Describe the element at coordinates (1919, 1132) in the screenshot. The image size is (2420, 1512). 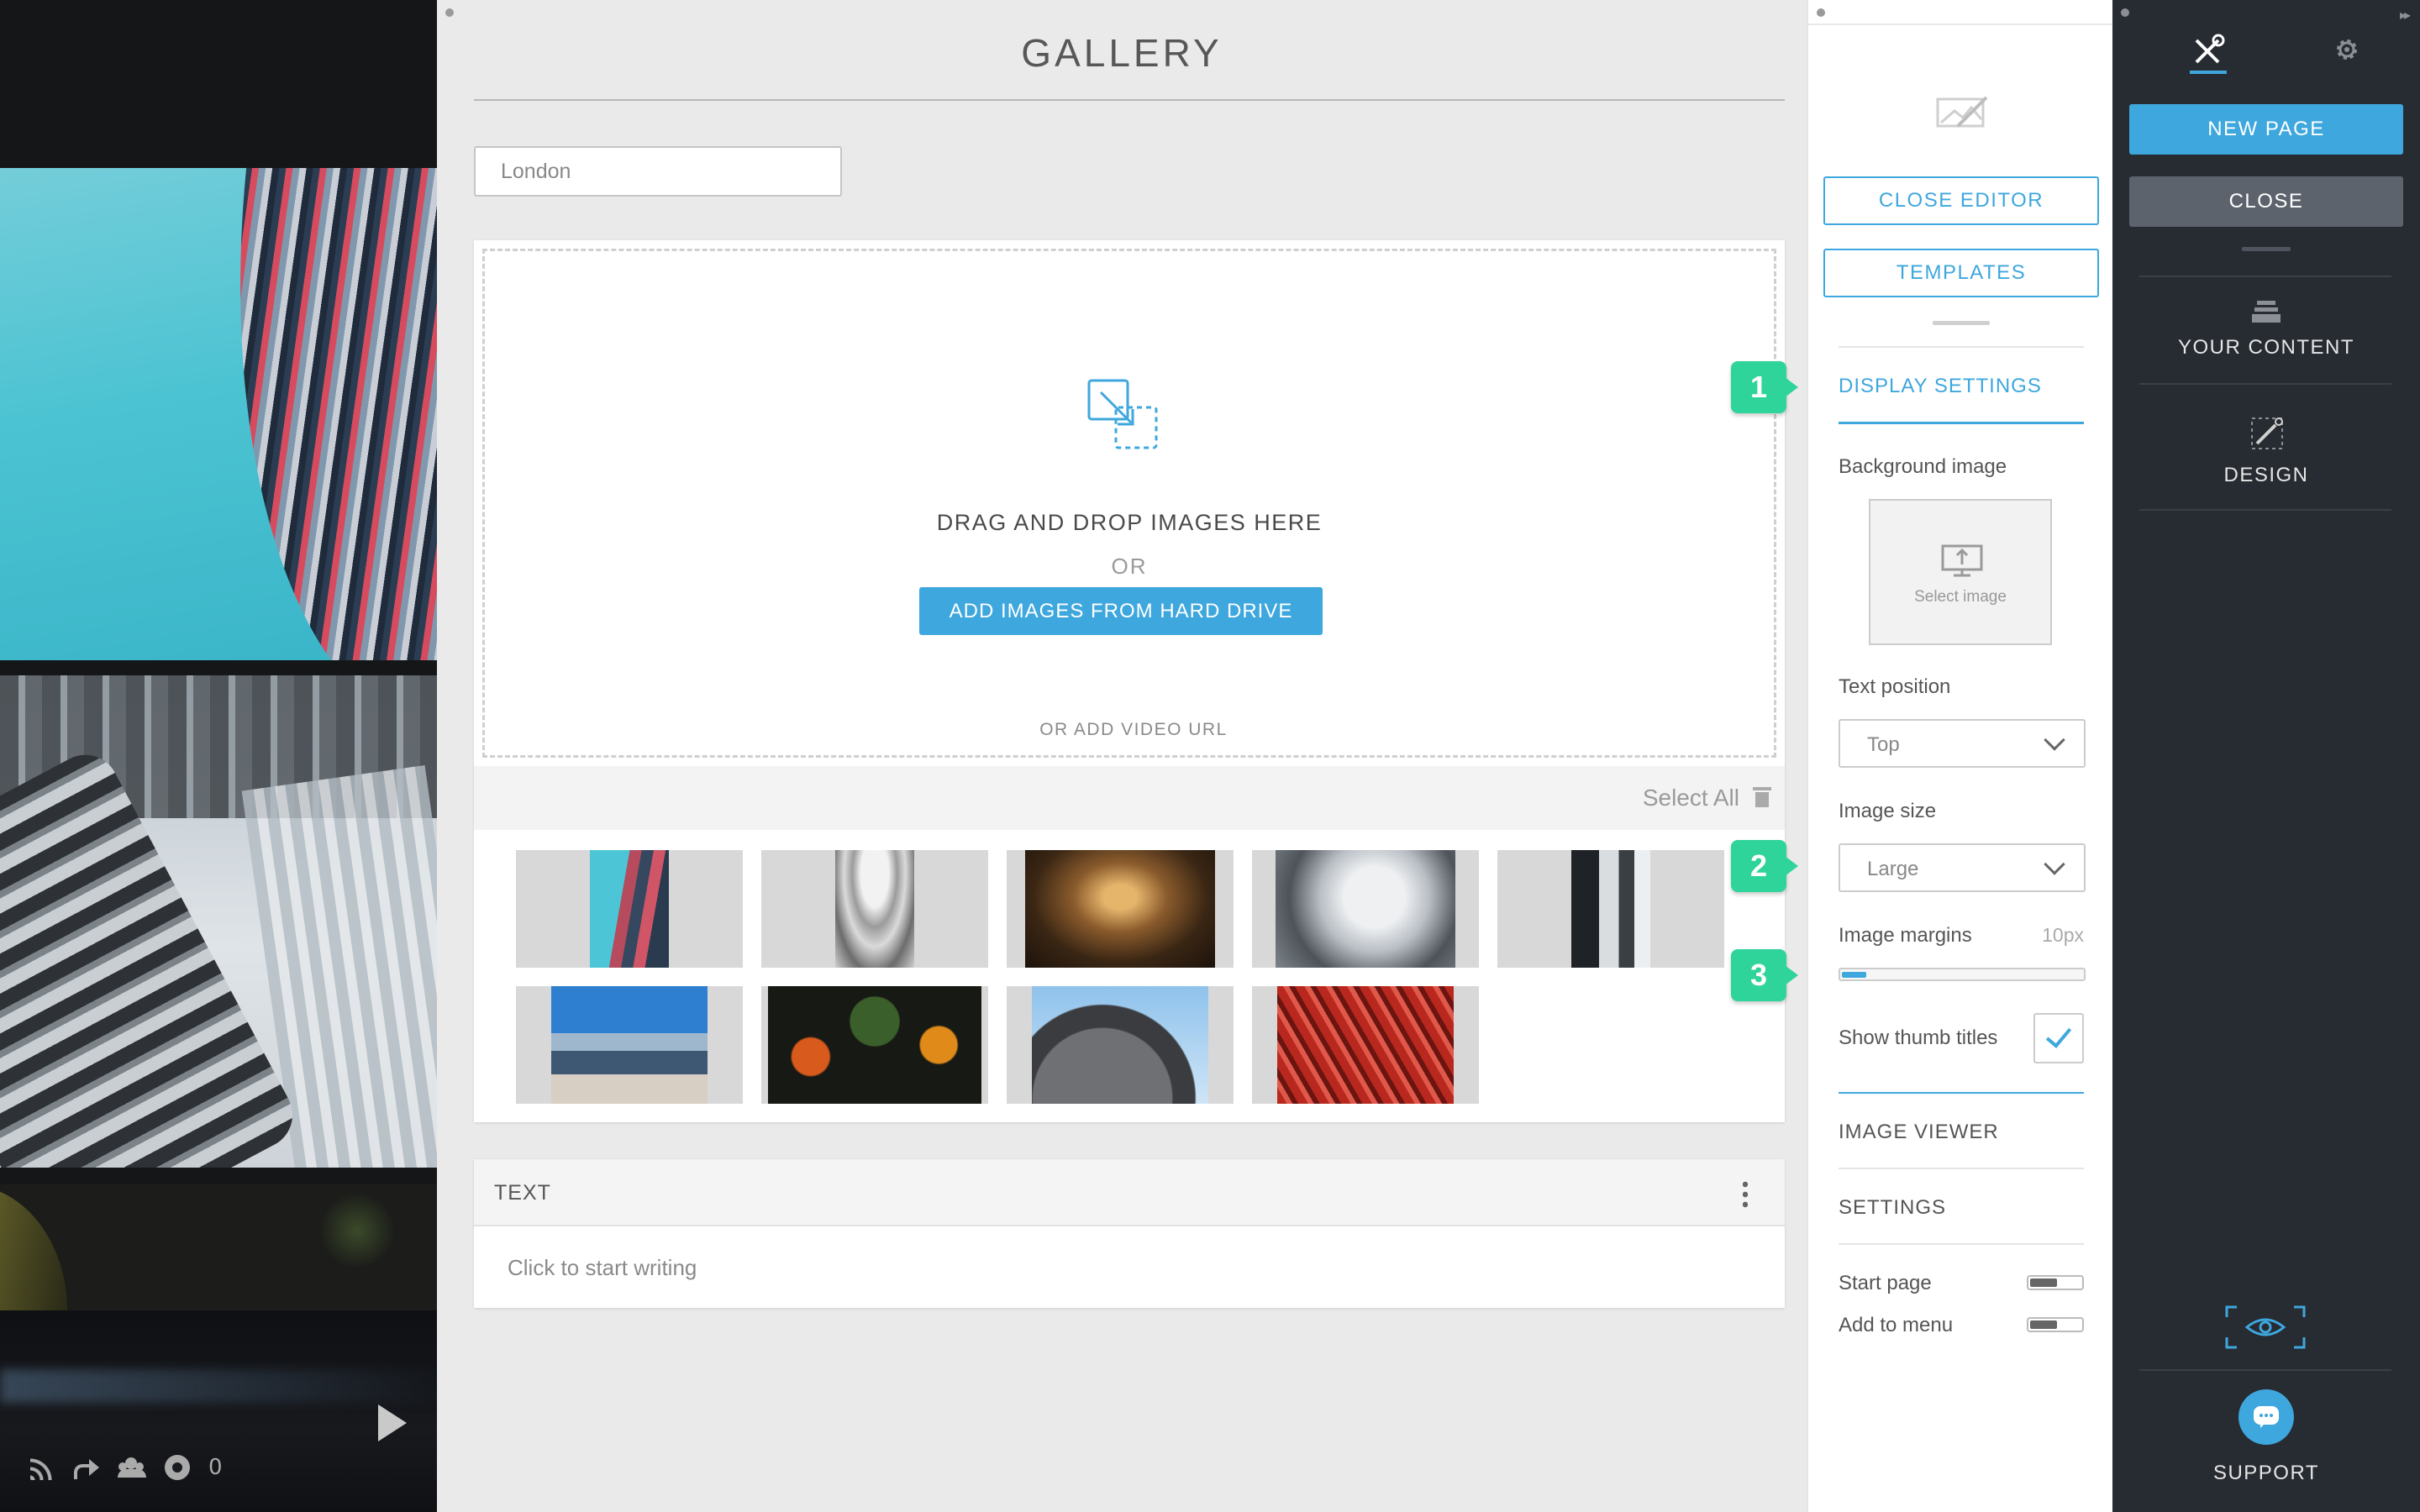
I see `image-viewer-section: IMAGE VIEWER` at that location.